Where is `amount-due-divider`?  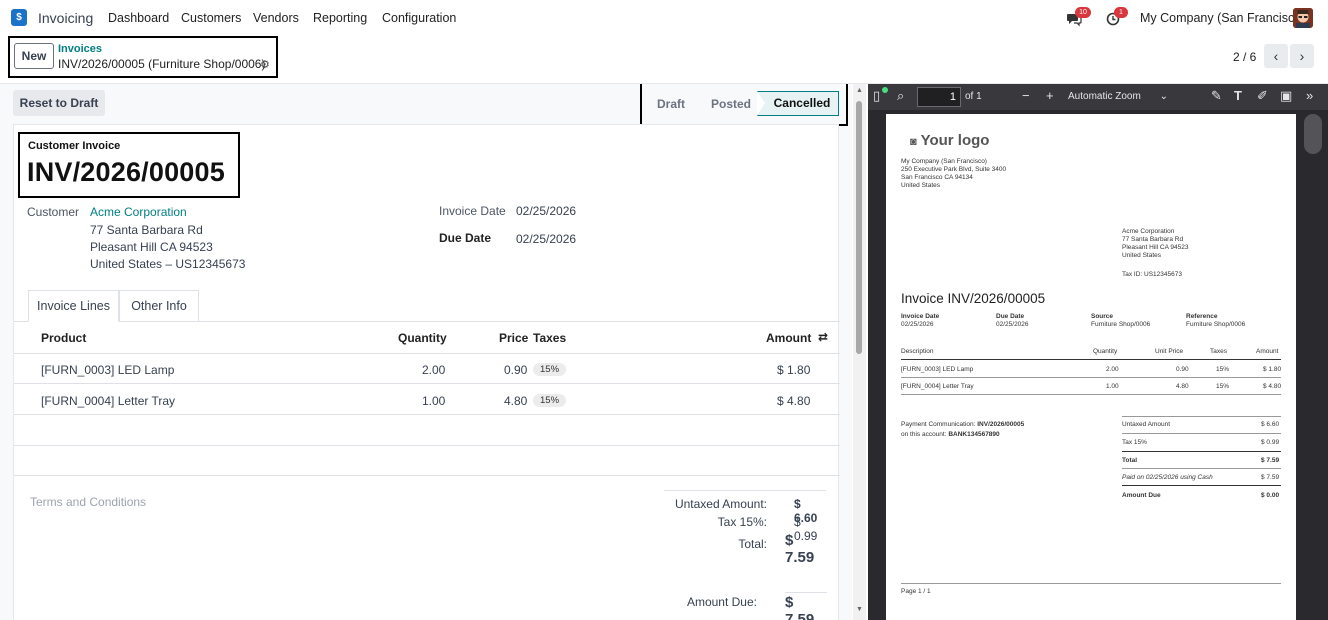
amount-due-divider is located at coordinates (806, 592).